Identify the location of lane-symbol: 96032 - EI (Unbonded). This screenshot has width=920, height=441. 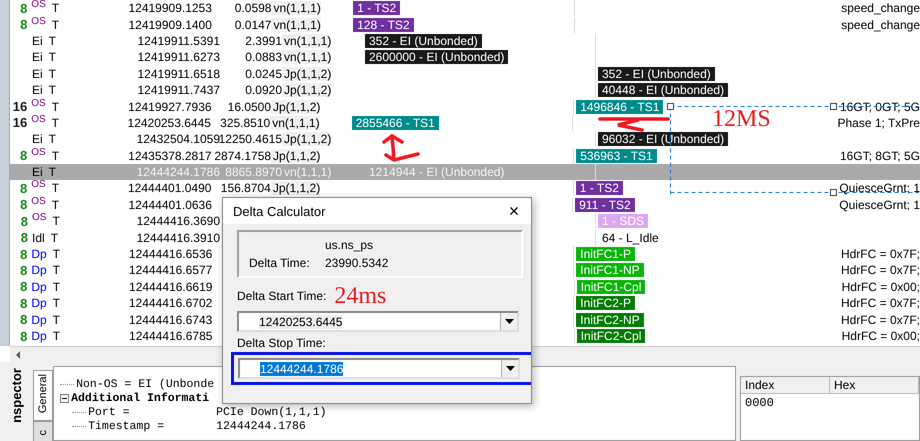
(663, 139).